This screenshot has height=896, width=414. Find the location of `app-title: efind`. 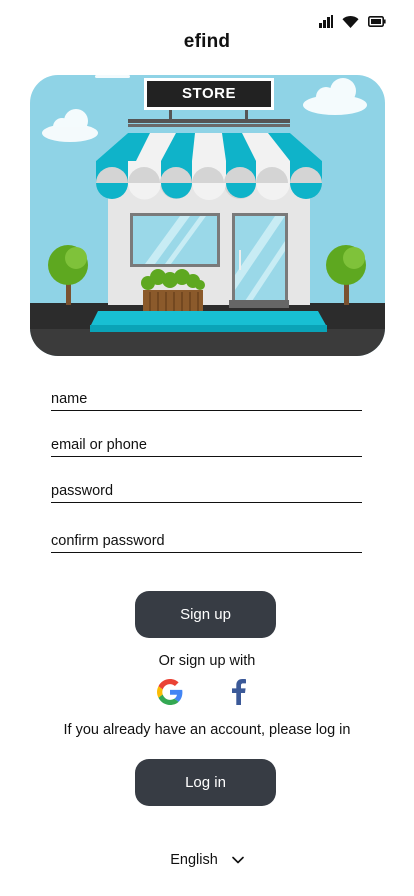

app-title: efind is located at coordinates (207, 41).